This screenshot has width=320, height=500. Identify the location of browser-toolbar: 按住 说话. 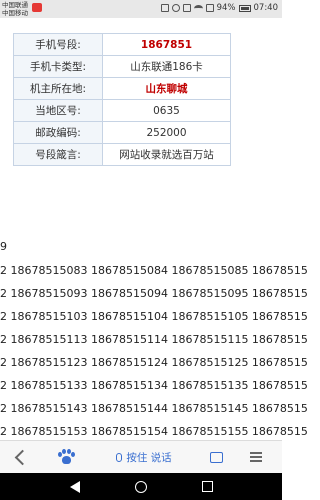
(141, 456).